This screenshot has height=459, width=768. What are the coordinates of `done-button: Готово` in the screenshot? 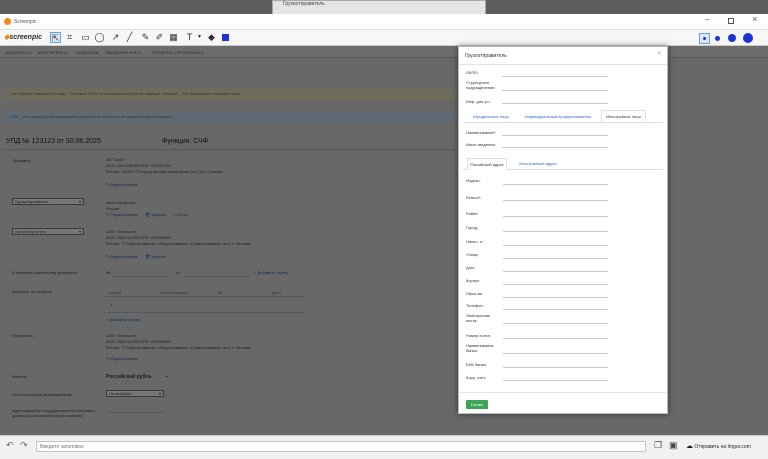 It's located at (477, 404).